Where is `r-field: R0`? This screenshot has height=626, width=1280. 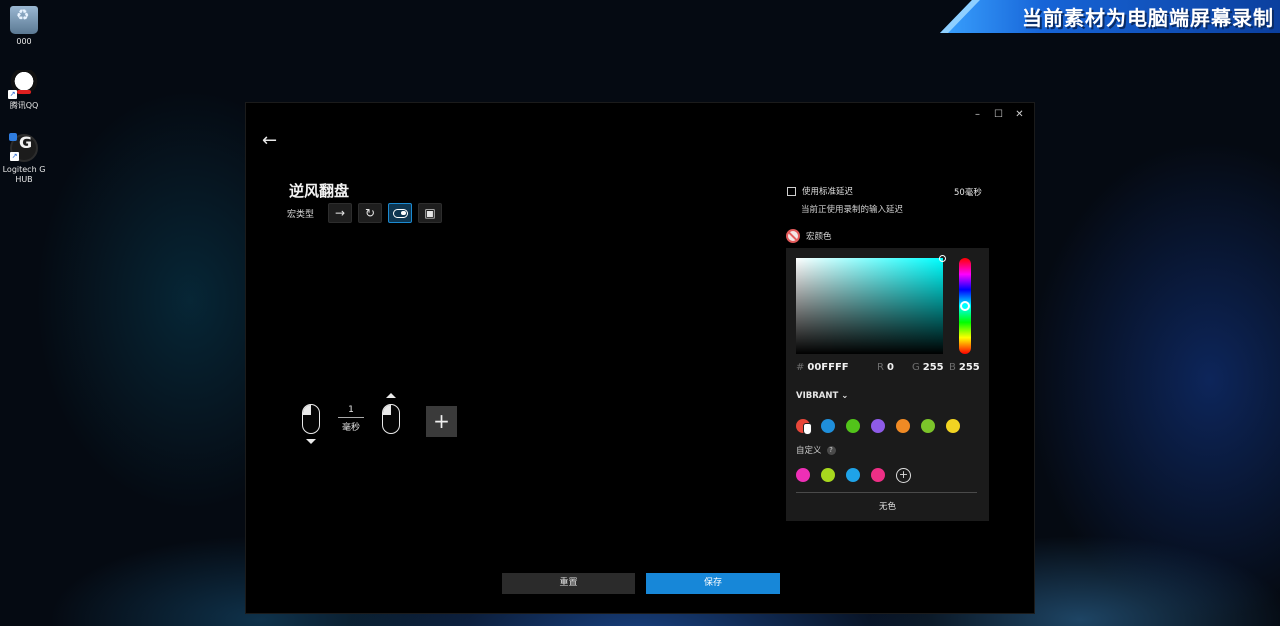
r-field: R0 is located at coordinates (885, 367).